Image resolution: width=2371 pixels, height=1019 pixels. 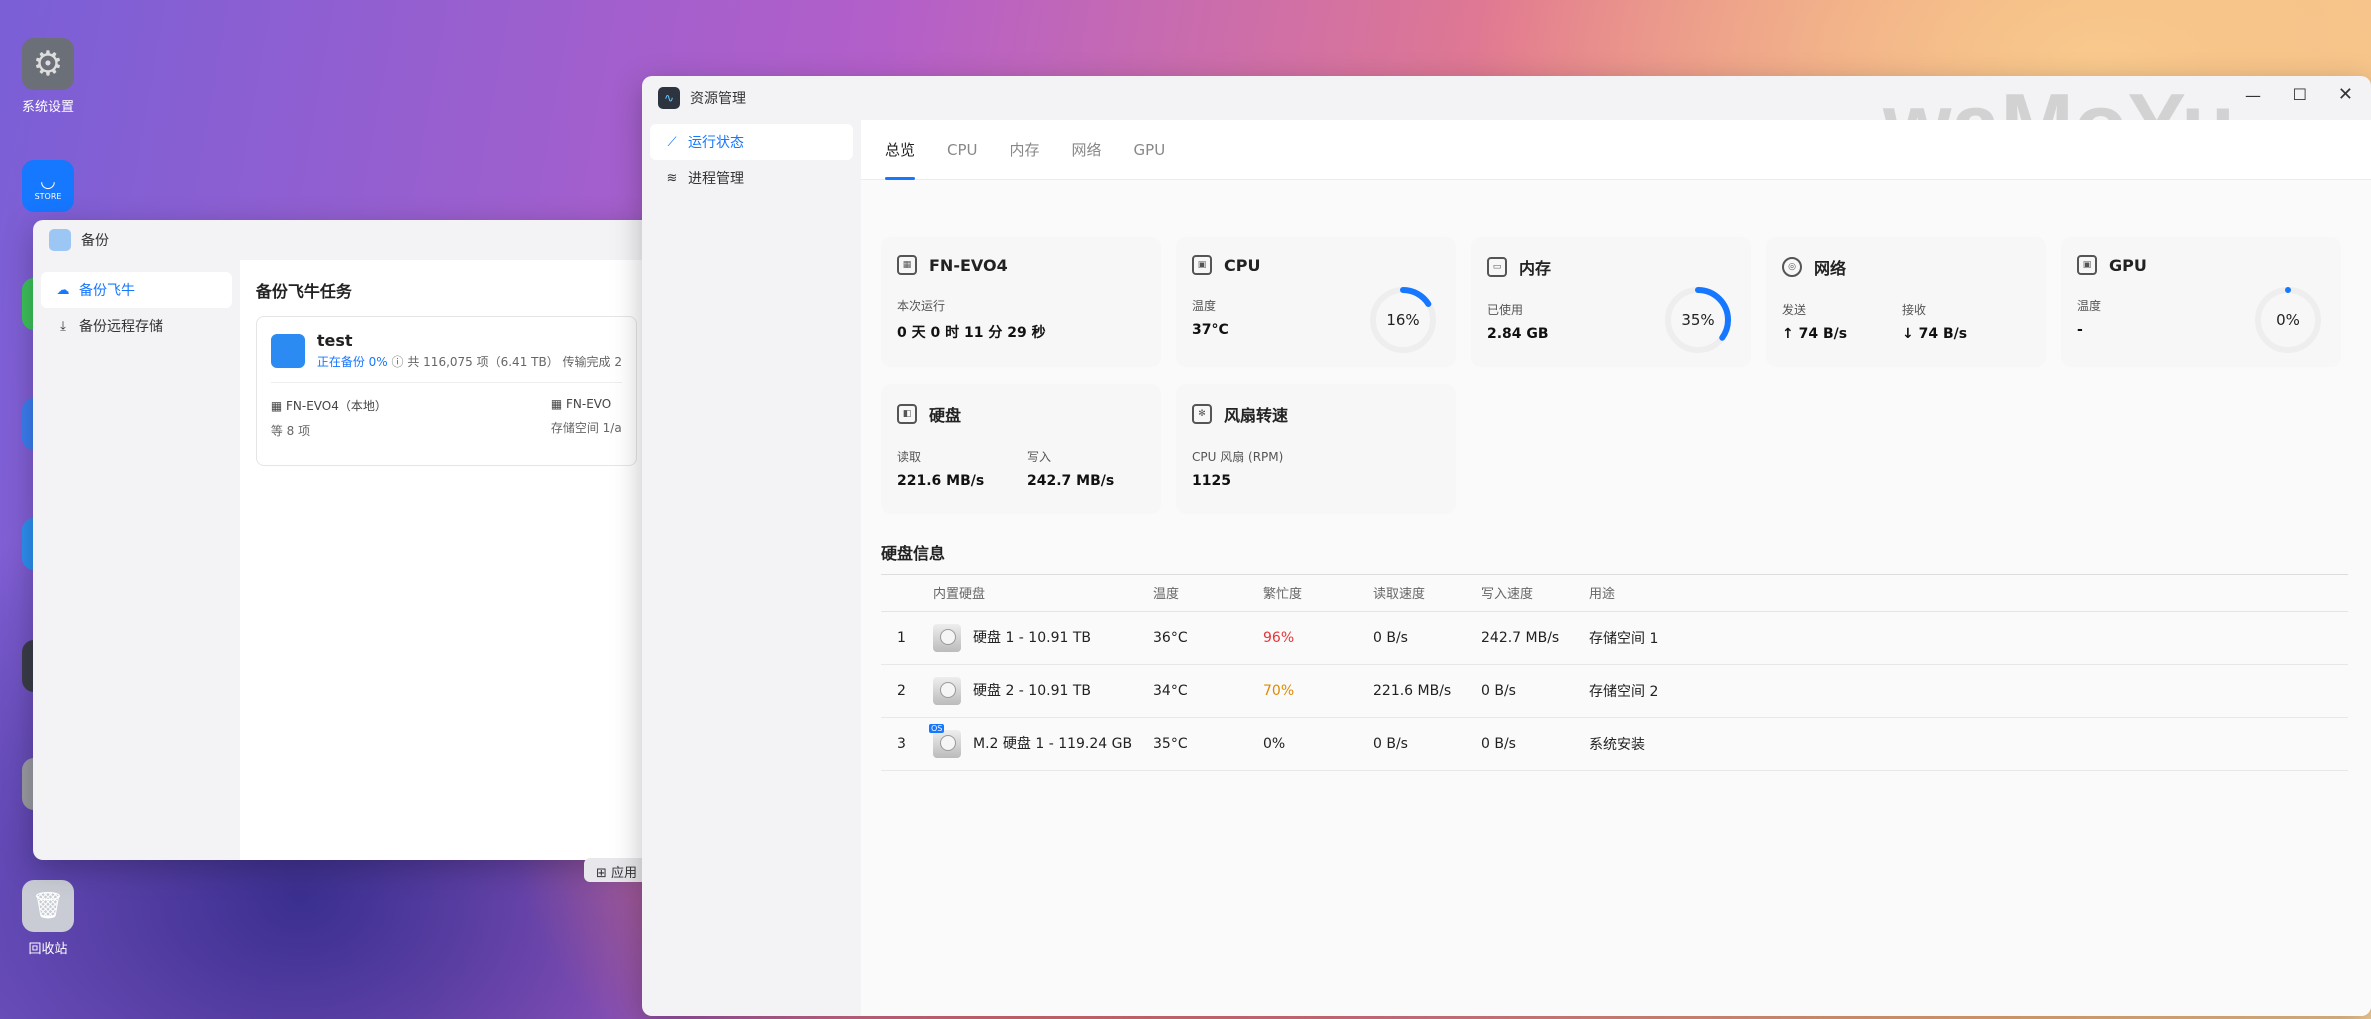 What do you see at coordinates (334, 340) in the screenshot?
I see `task-name: test` at bounding box center [334, 340].